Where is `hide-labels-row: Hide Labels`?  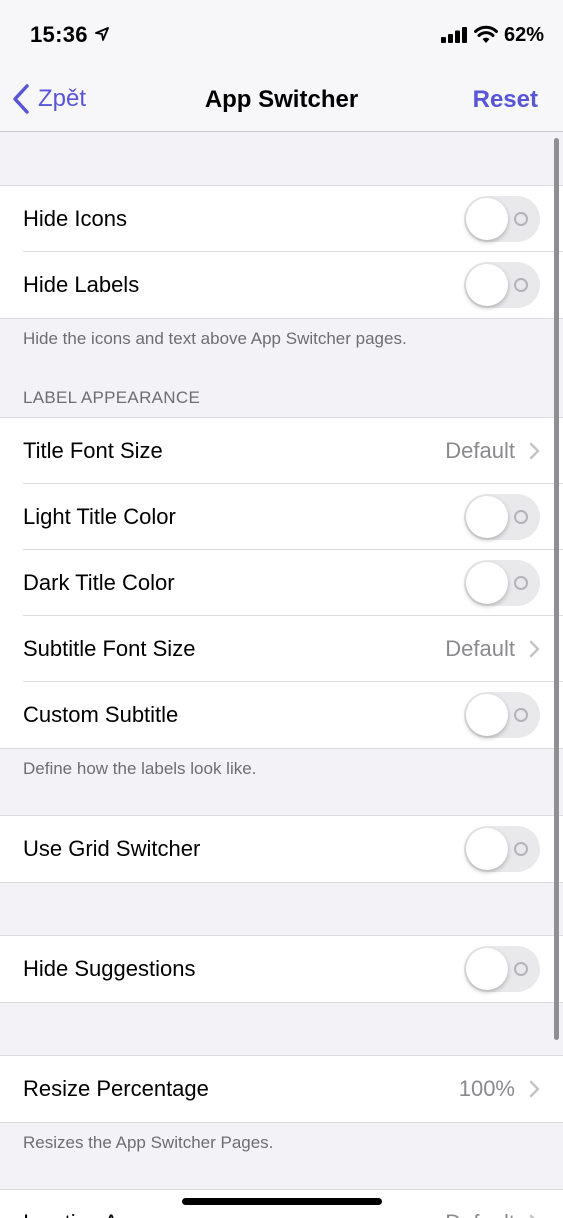
hide-labels-row: Hide Labels is located at coordinates (281, 284).